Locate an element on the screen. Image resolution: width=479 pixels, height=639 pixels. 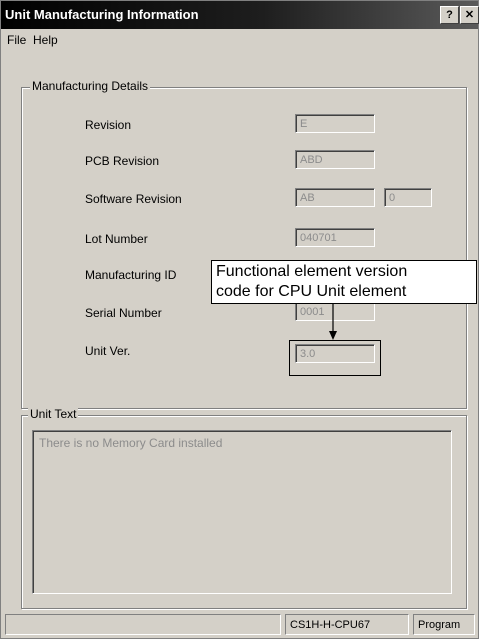
revision-field: E is located at coordinates (335, 123).